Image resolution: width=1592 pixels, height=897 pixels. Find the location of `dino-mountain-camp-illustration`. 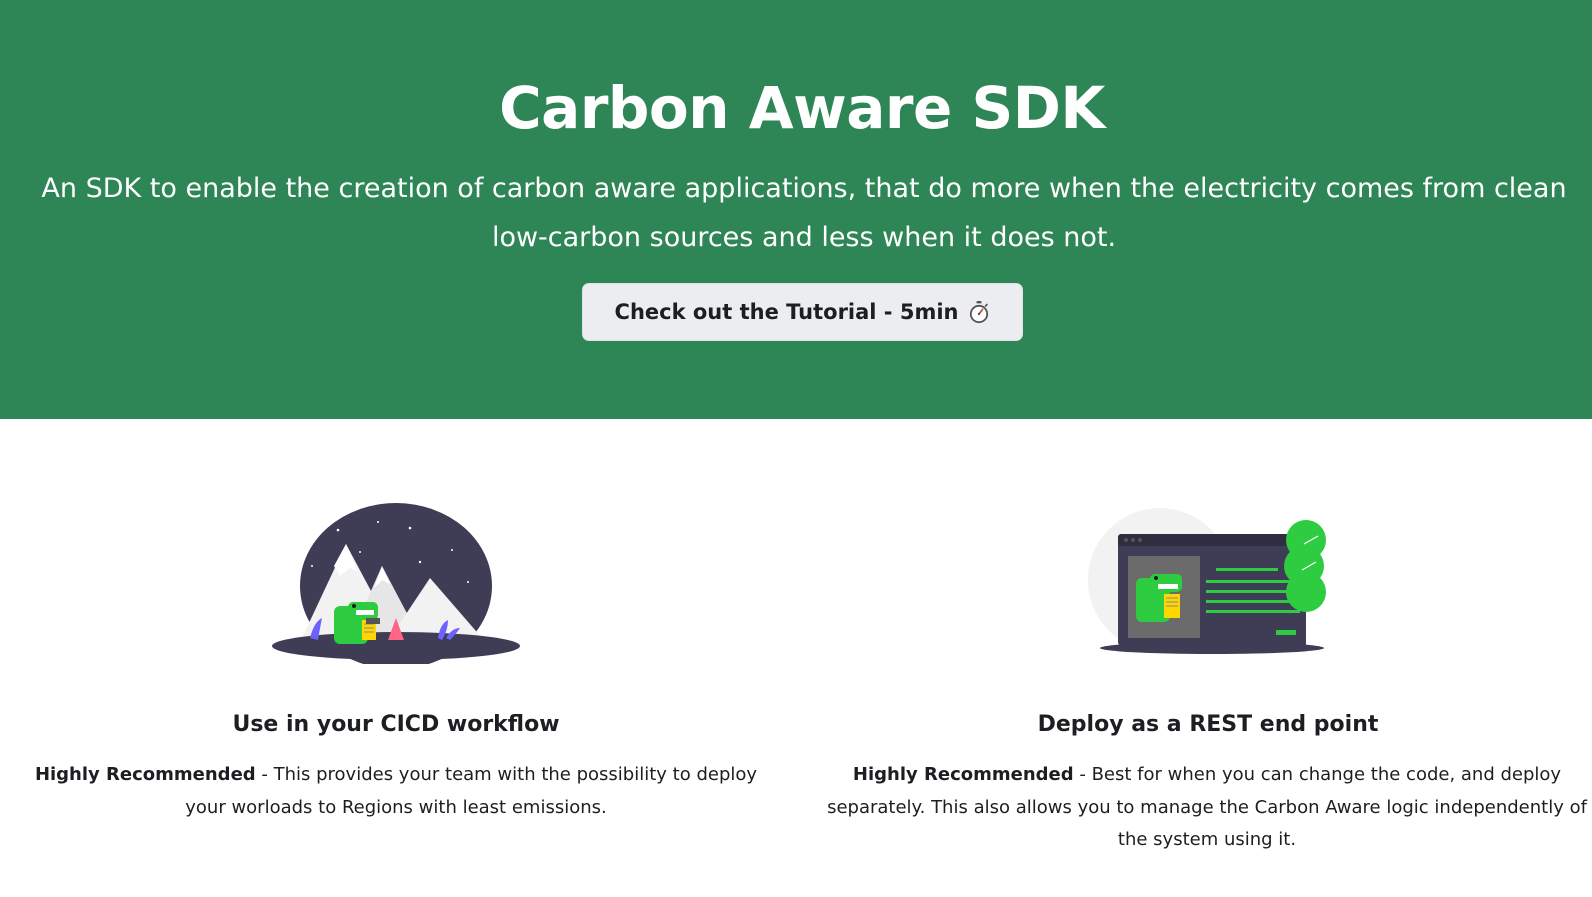

dino-mountain-camp-illustration is located at coordinates (396, 582).